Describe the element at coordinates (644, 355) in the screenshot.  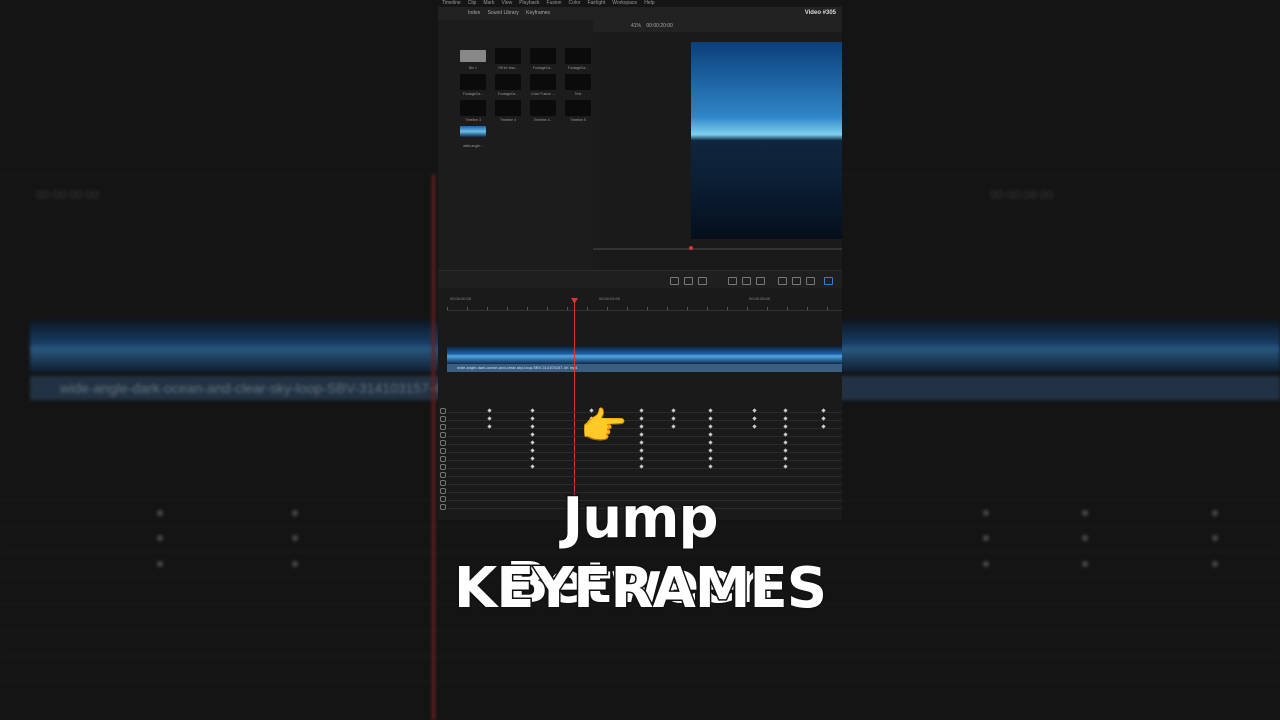
I see `video-clip` at that location.